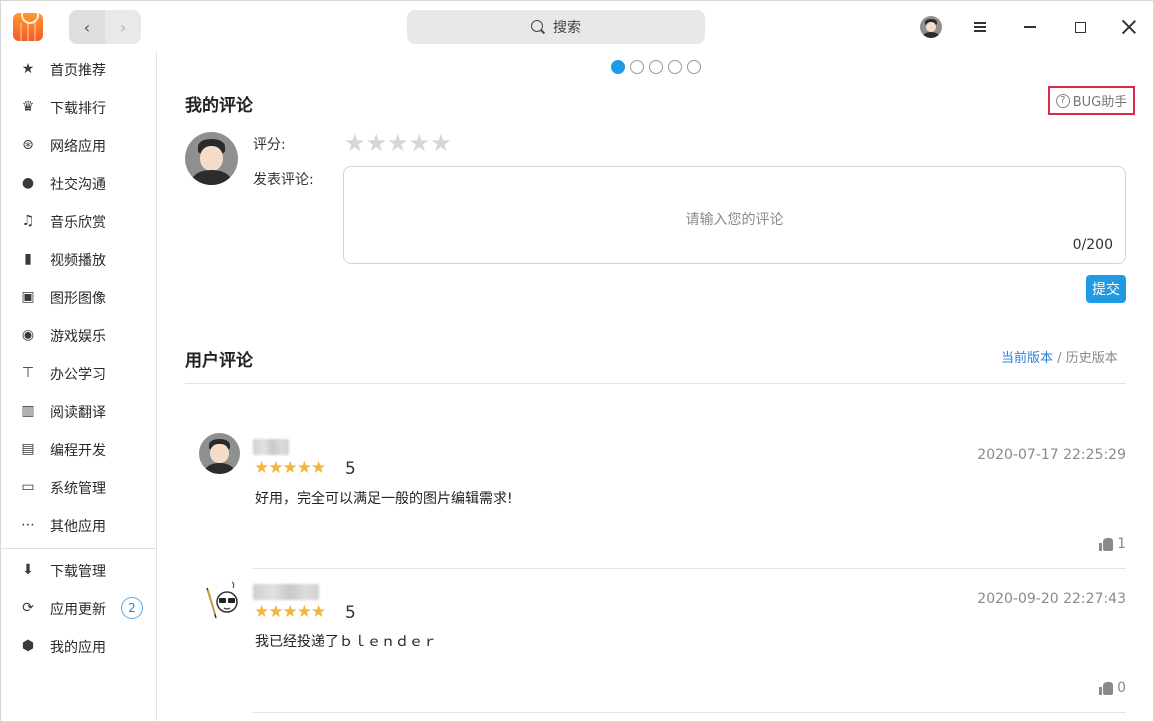 The height and width of the screenshot is (722, 1154). I want to click on sidebar-item-games: ◉ 游戏娱乐, so click(78, 335).